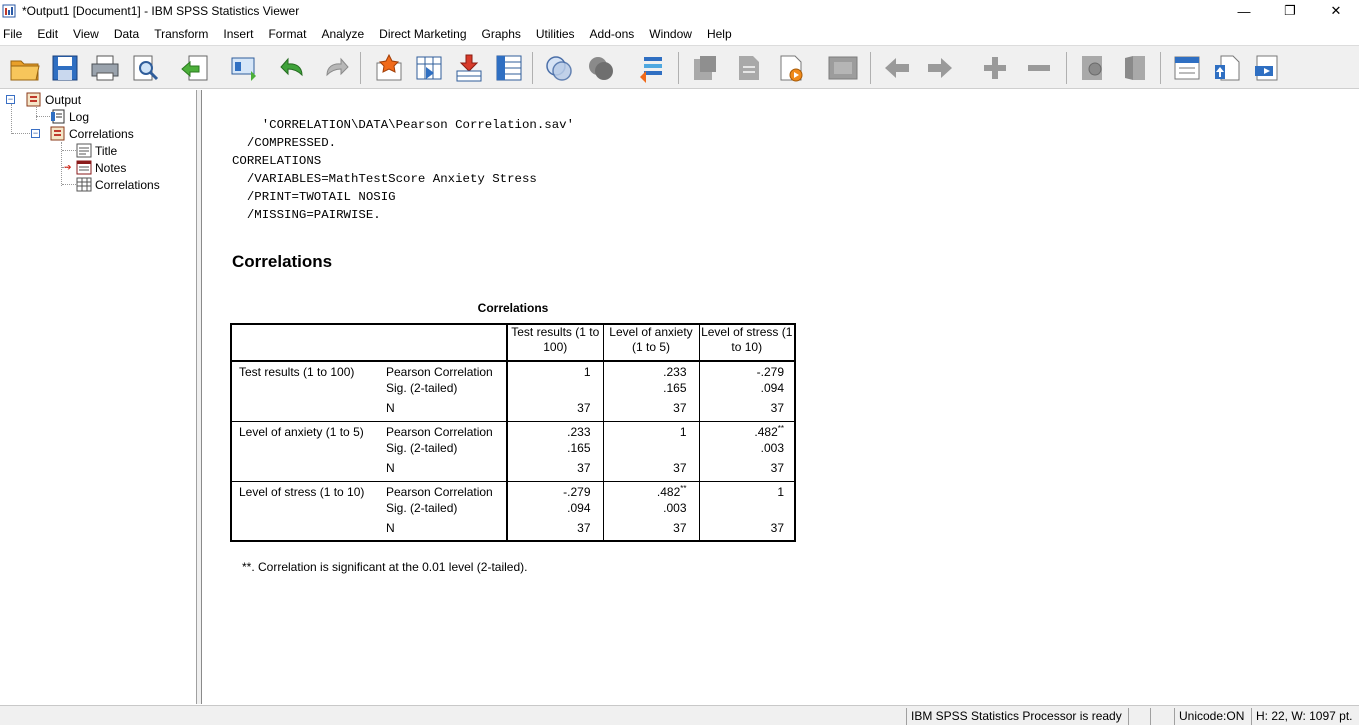 The image size is (1359, 725). What do you see at coordinates (1267, 68) in the screenshot?
I see `insert-text-file-icon` at bounding box center [1267, 68].